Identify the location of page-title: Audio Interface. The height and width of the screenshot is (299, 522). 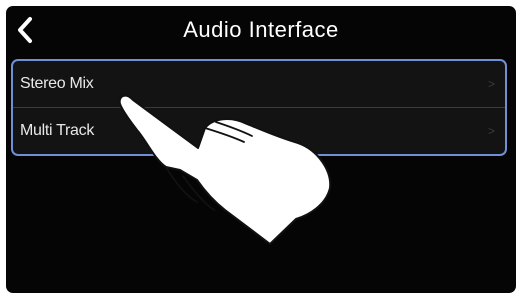
(261, 29).